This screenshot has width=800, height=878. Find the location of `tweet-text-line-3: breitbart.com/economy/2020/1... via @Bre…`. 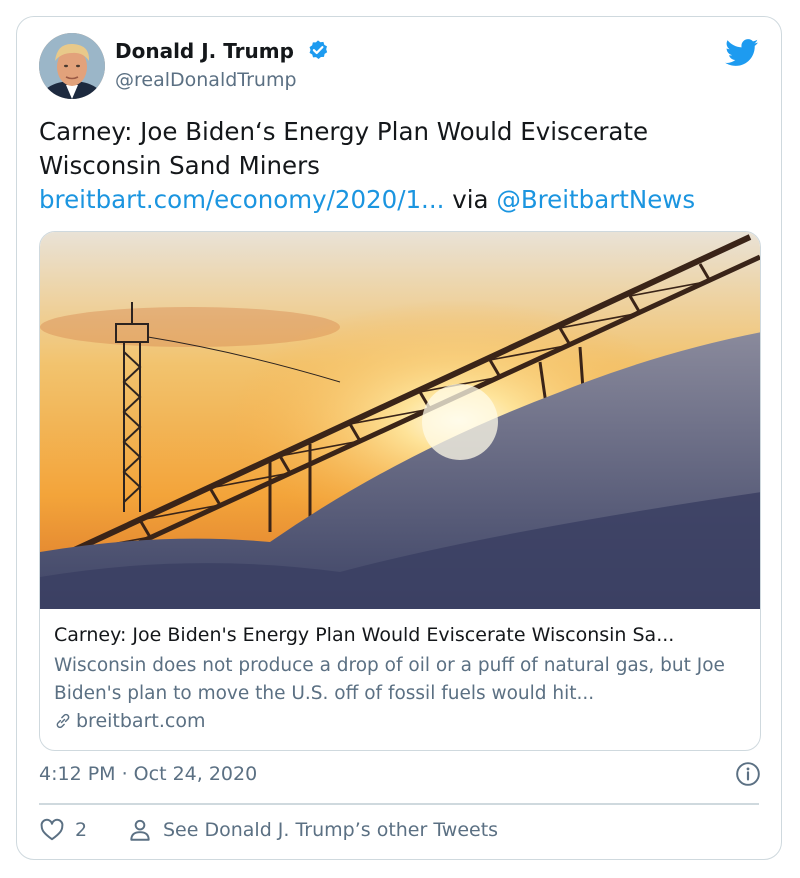

tweet-text-line-3: breitbart.com/economy/2020/1... via @Bre… is located at coordinates (399, 200).